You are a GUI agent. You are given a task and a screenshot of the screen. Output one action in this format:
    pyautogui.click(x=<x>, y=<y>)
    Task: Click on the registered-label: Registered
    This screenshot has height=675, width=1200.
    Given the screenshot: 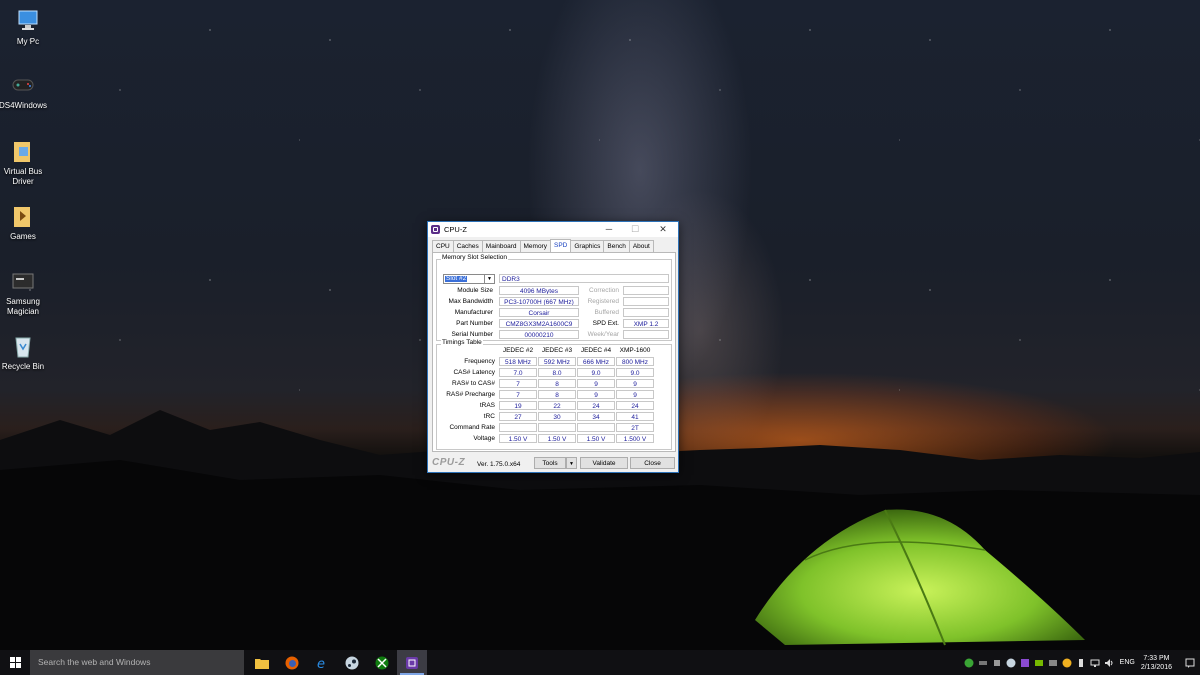 What is the action you would take?
    pyautogui.click(x=603, y=301)
    